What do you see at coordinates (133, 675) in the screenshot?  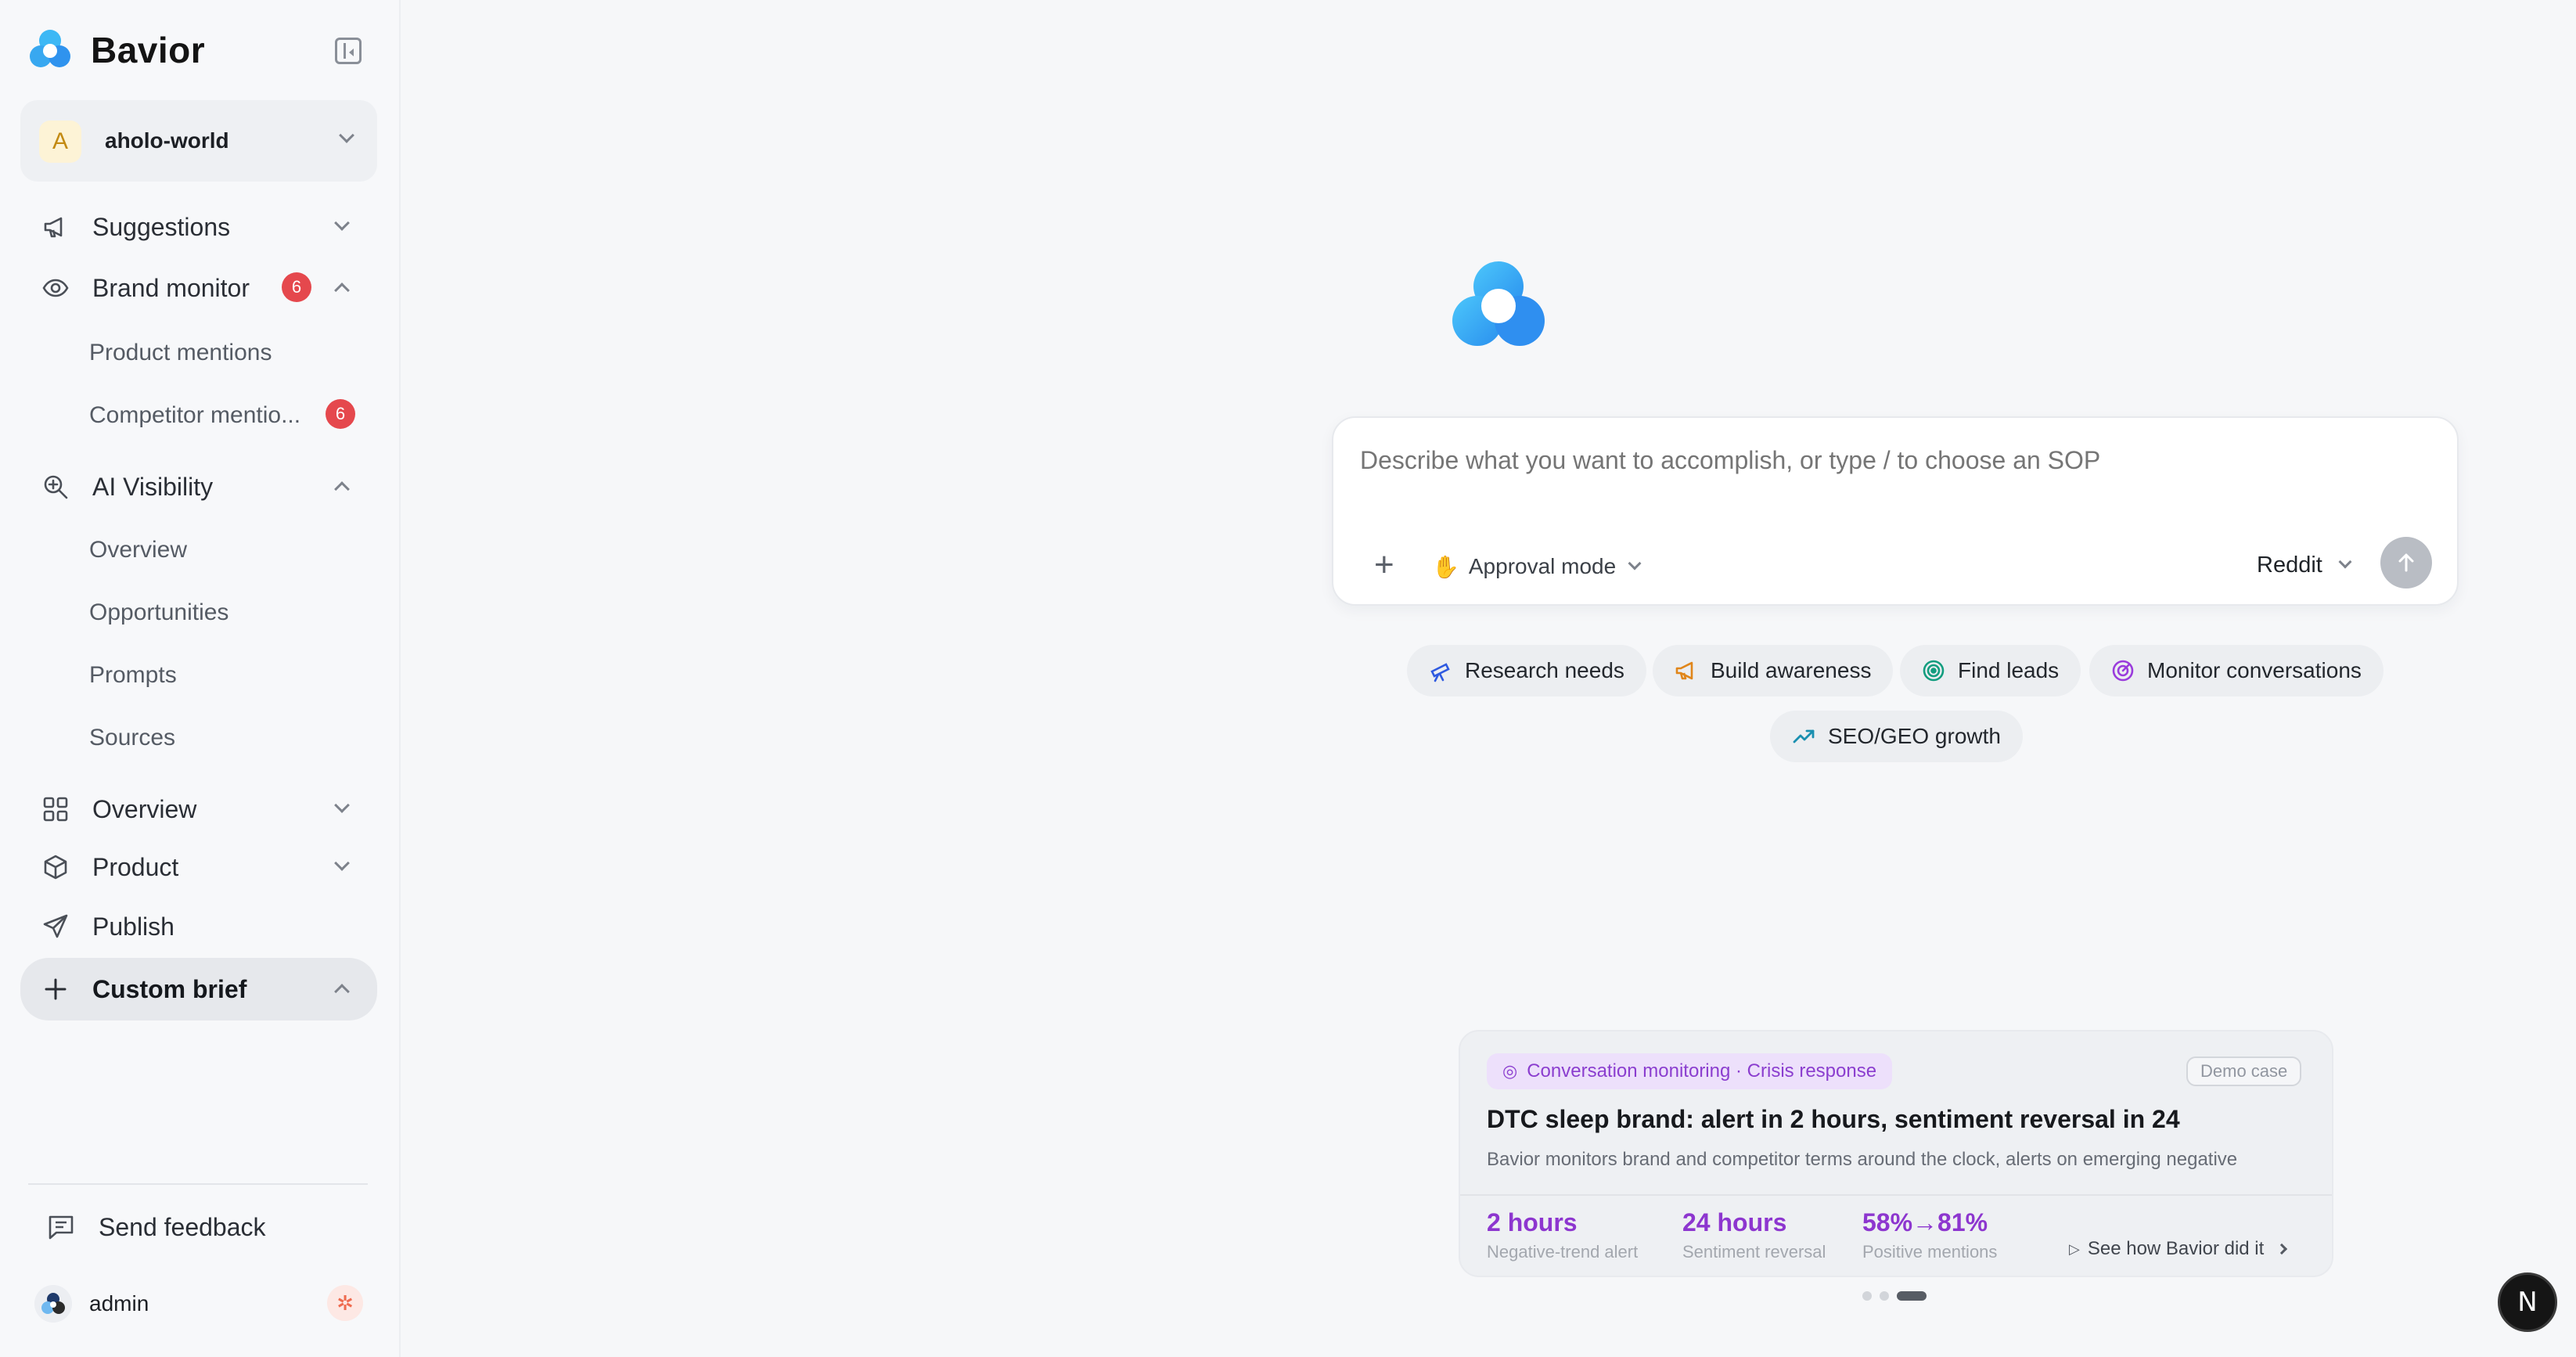 I see `sidebar-item-prompts: Prompts` at bounding box center [133, 675].